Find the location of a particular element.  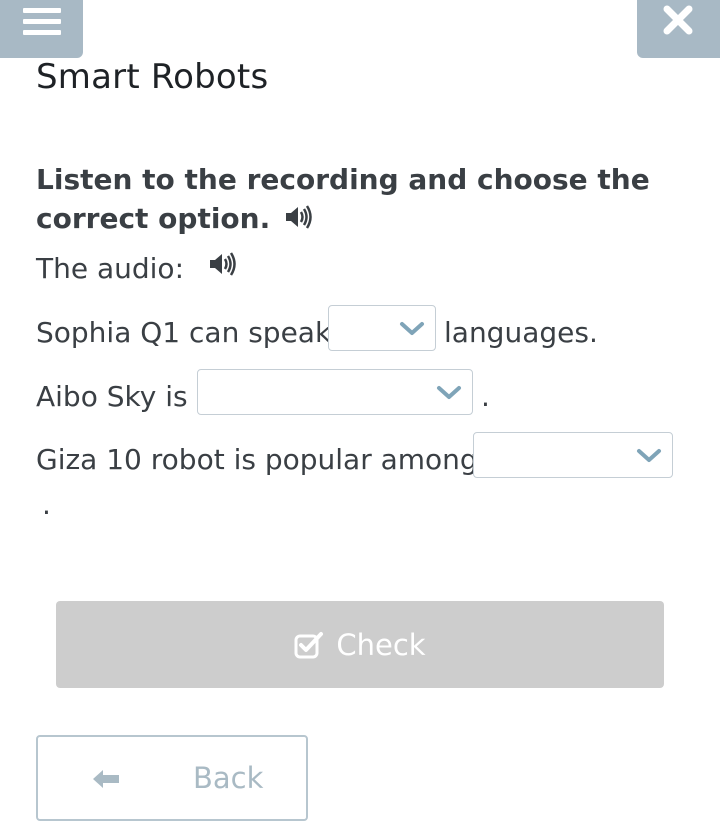

check-button-label: Check is located at coordinates (381, 644).